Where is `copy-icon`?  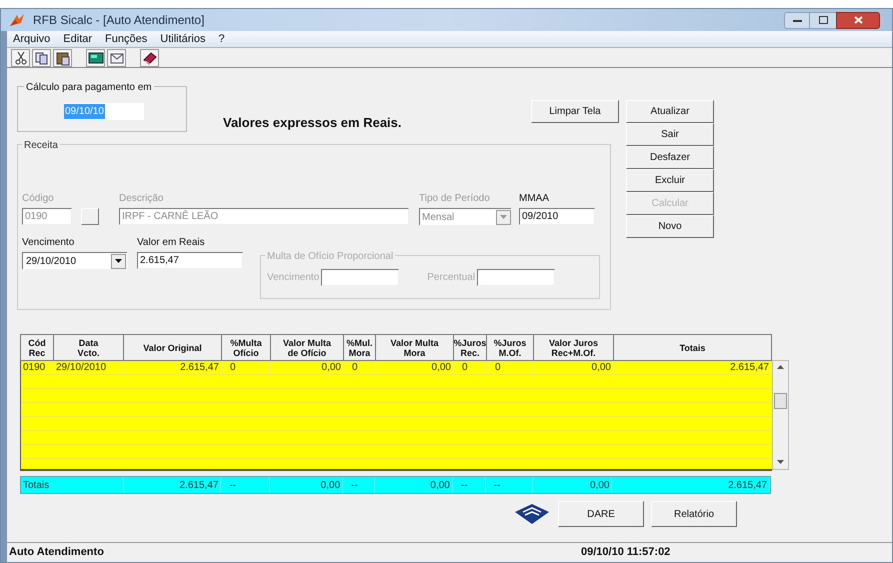
copy-icon is located at coordinates (42, 58).